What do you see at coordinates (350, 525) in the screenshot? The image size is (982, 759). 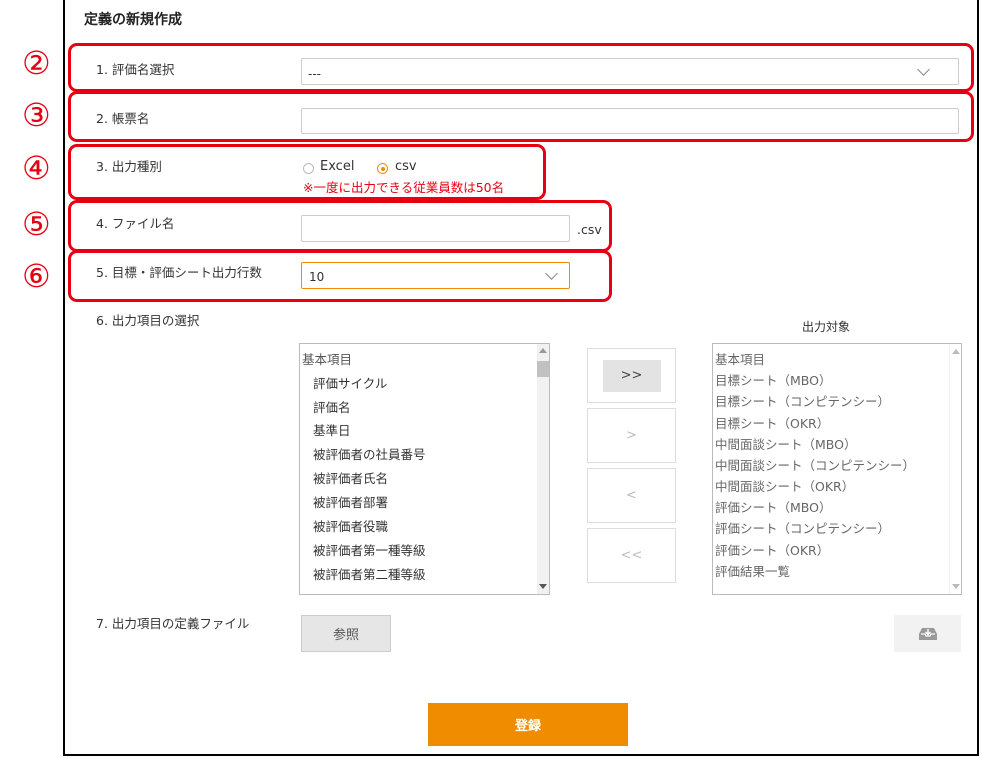 I see `list-item: 被評価者役職` at bounding box center [350, 525].